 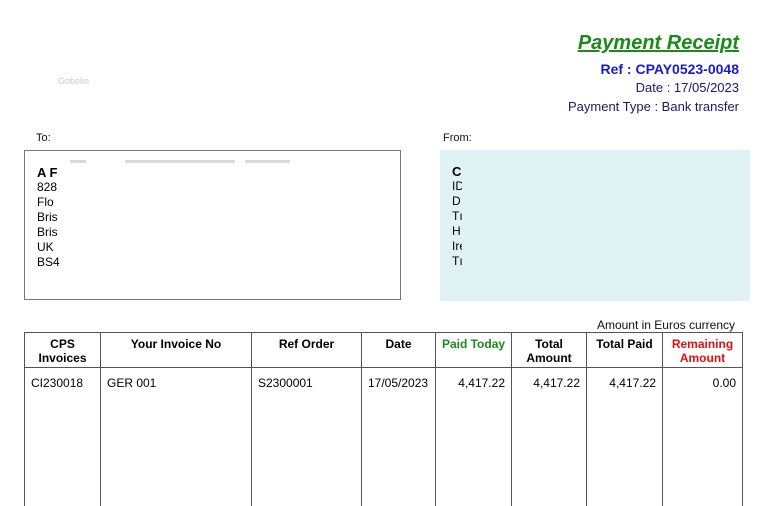 What do you see at coordinates (703, 437) in the screenshot?
I see `cell-remaining-amount: 0.00` at bounding box center [703, 437].